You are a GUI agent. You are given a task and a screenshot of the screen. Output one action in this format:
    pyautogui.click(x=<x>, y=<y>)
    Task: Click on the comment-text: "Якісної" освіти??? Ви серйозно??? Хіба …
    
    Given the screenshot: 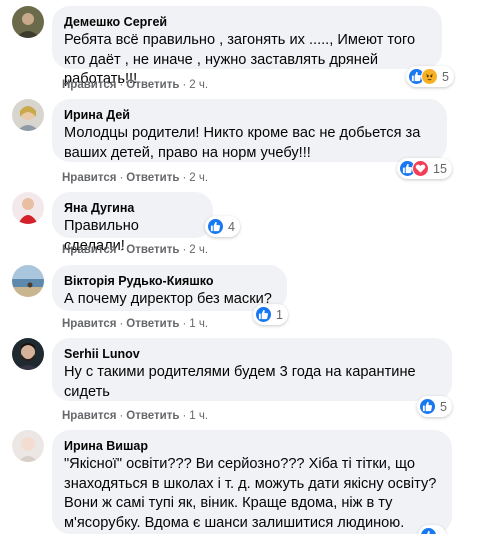 What is the action you would take?
    pyautogui.click(x=250, y=493)
    